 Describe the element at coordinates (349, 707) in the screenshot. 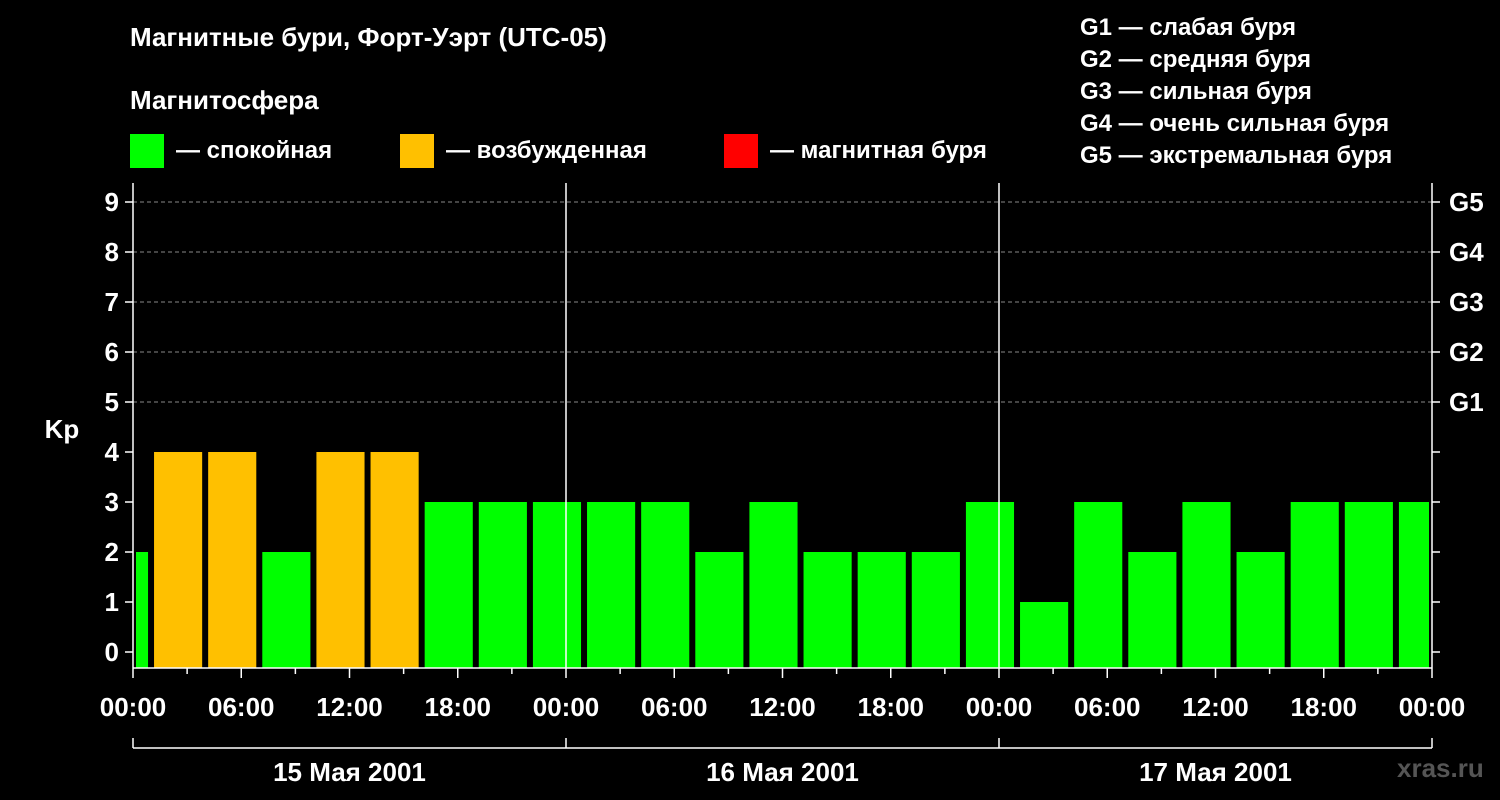

I see `x-tick-label-2: 12:00` at that location.